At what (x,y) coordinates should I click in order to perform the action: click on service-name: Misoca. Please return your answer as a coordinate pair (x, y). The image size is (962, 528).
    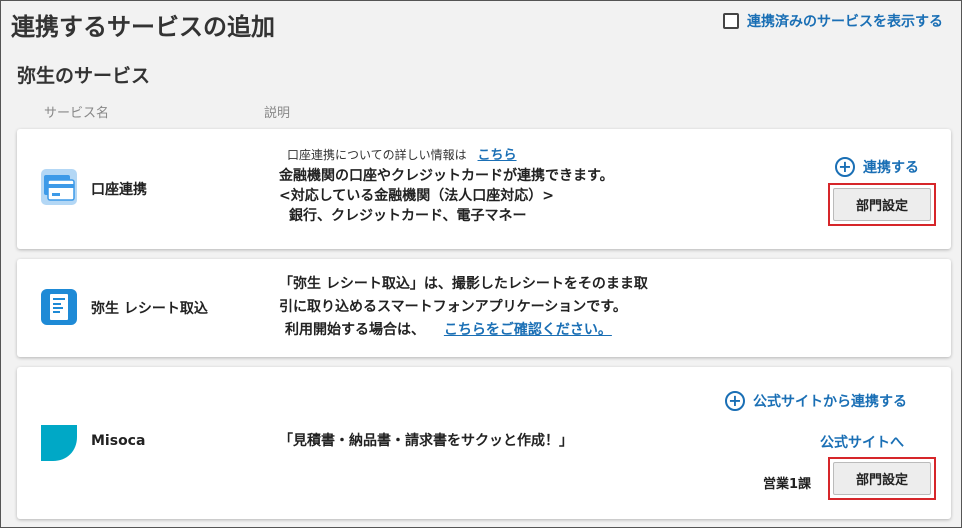
    Looking at the image, I should click on (118, 441).